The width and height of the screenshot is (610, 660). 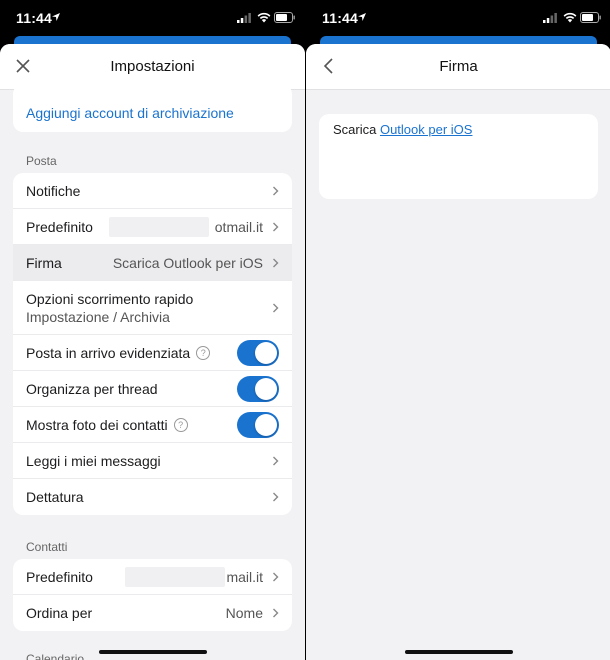 I want to click on section-header-calendario: Calendario, so click(x=55, y=656).